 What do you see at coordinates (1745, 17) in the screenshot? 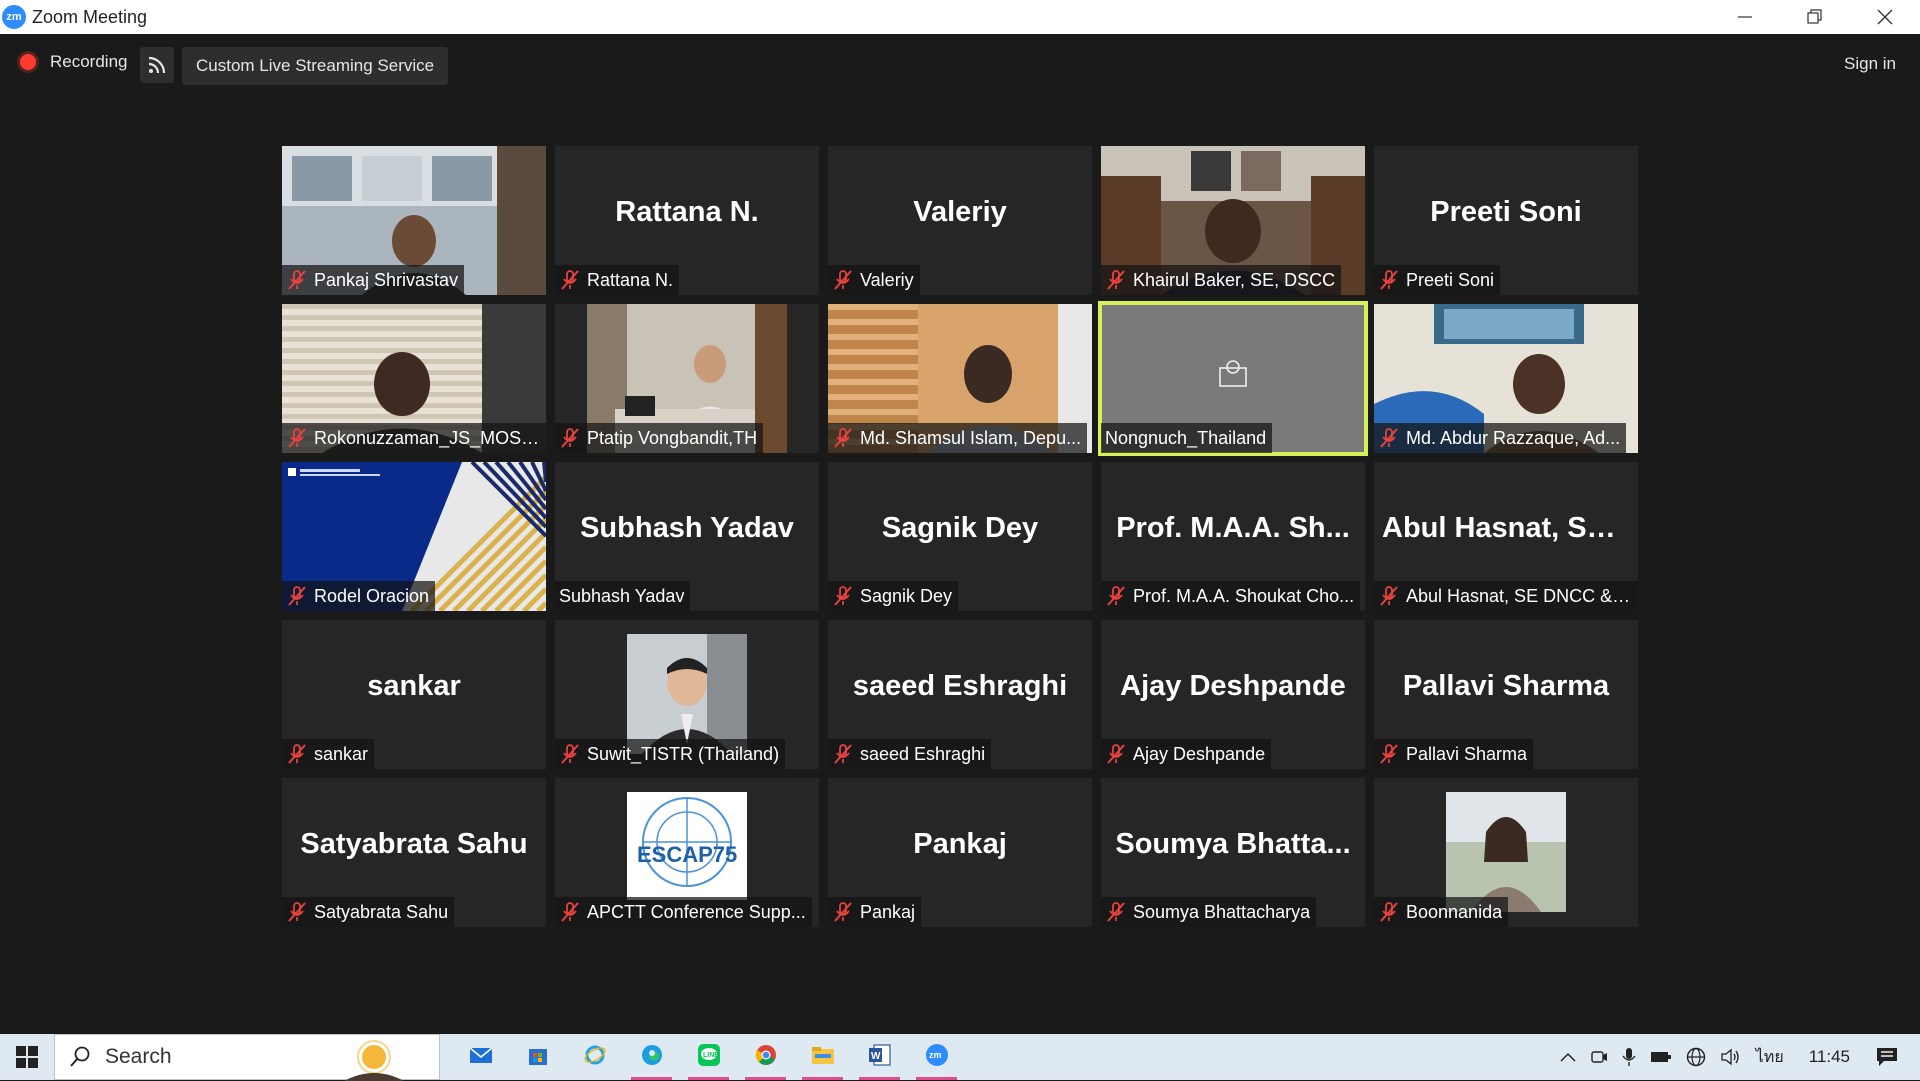
I see `minimize-button` at bounding box center [1745, 17].